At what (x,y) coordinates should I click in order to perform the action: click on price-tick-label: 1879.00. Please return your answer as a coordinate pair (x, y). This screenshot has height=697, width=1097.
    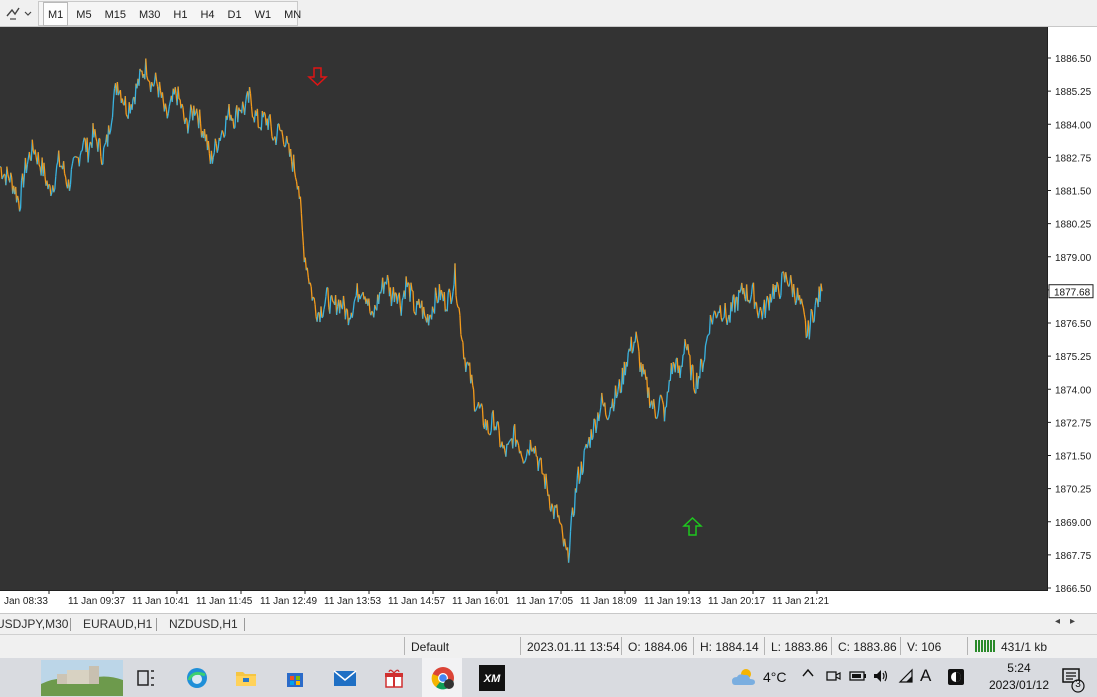
    Looking at the image, I should click on (1073, 258).